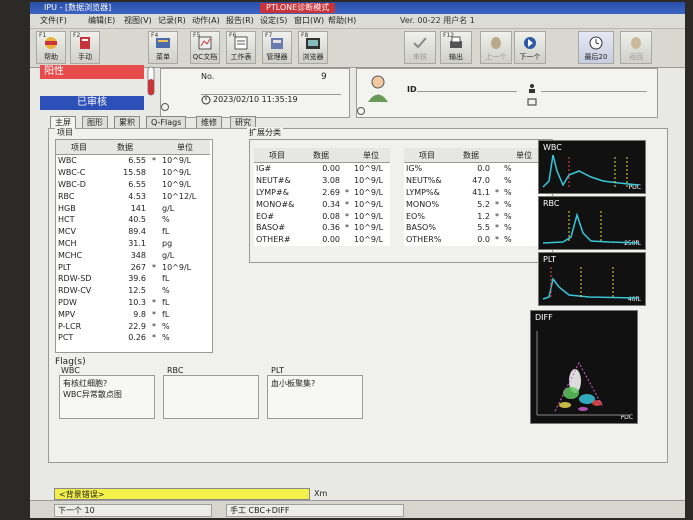 This screenshot has height=520, width=693. What do you see at coordinates (139, 314) in the screenshot?
I see `item-value: 9.8` at bounding box center [139, 314].